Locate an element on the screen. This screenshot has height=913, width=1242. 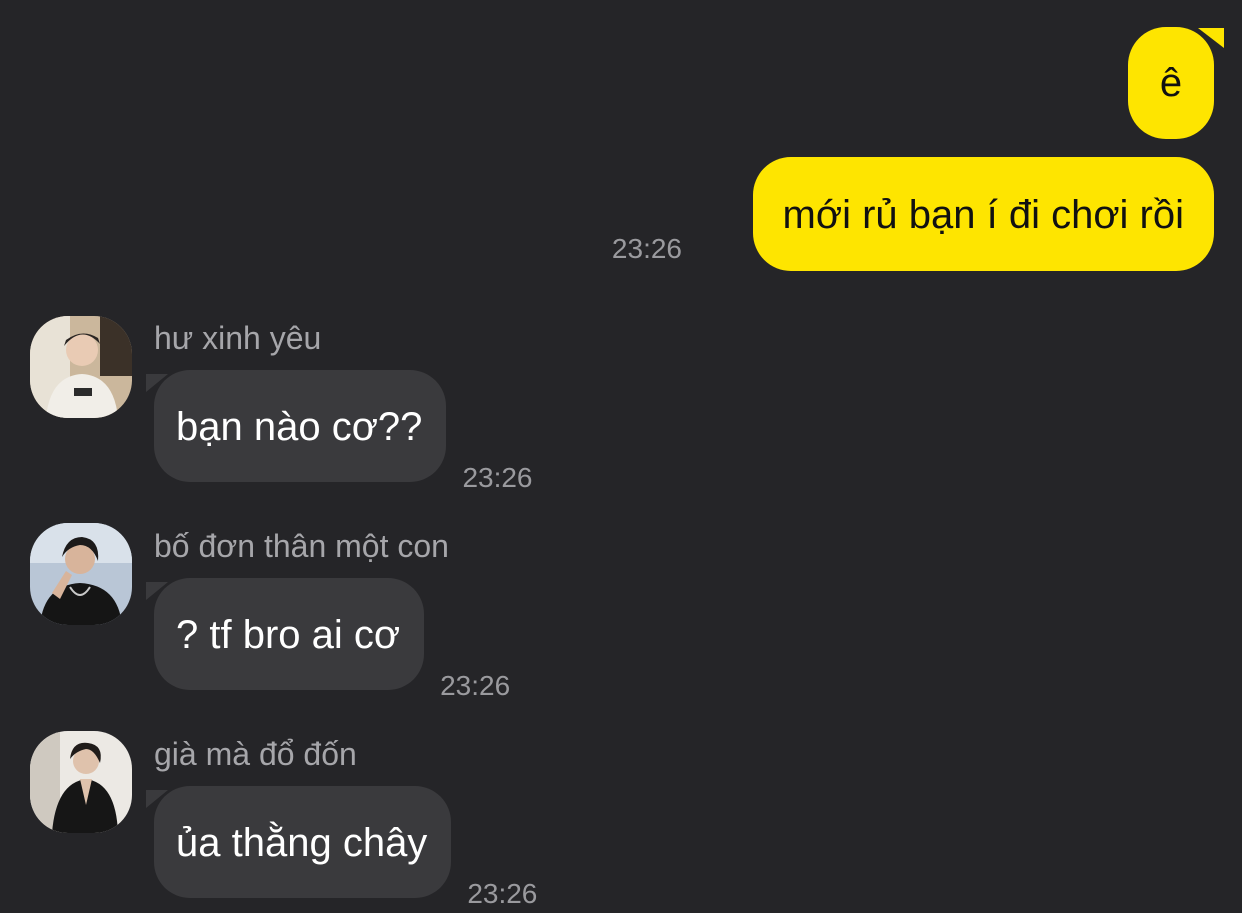
incoming-message-bubble: ? tf bro ai cơ is located at coordinates (285, 634).